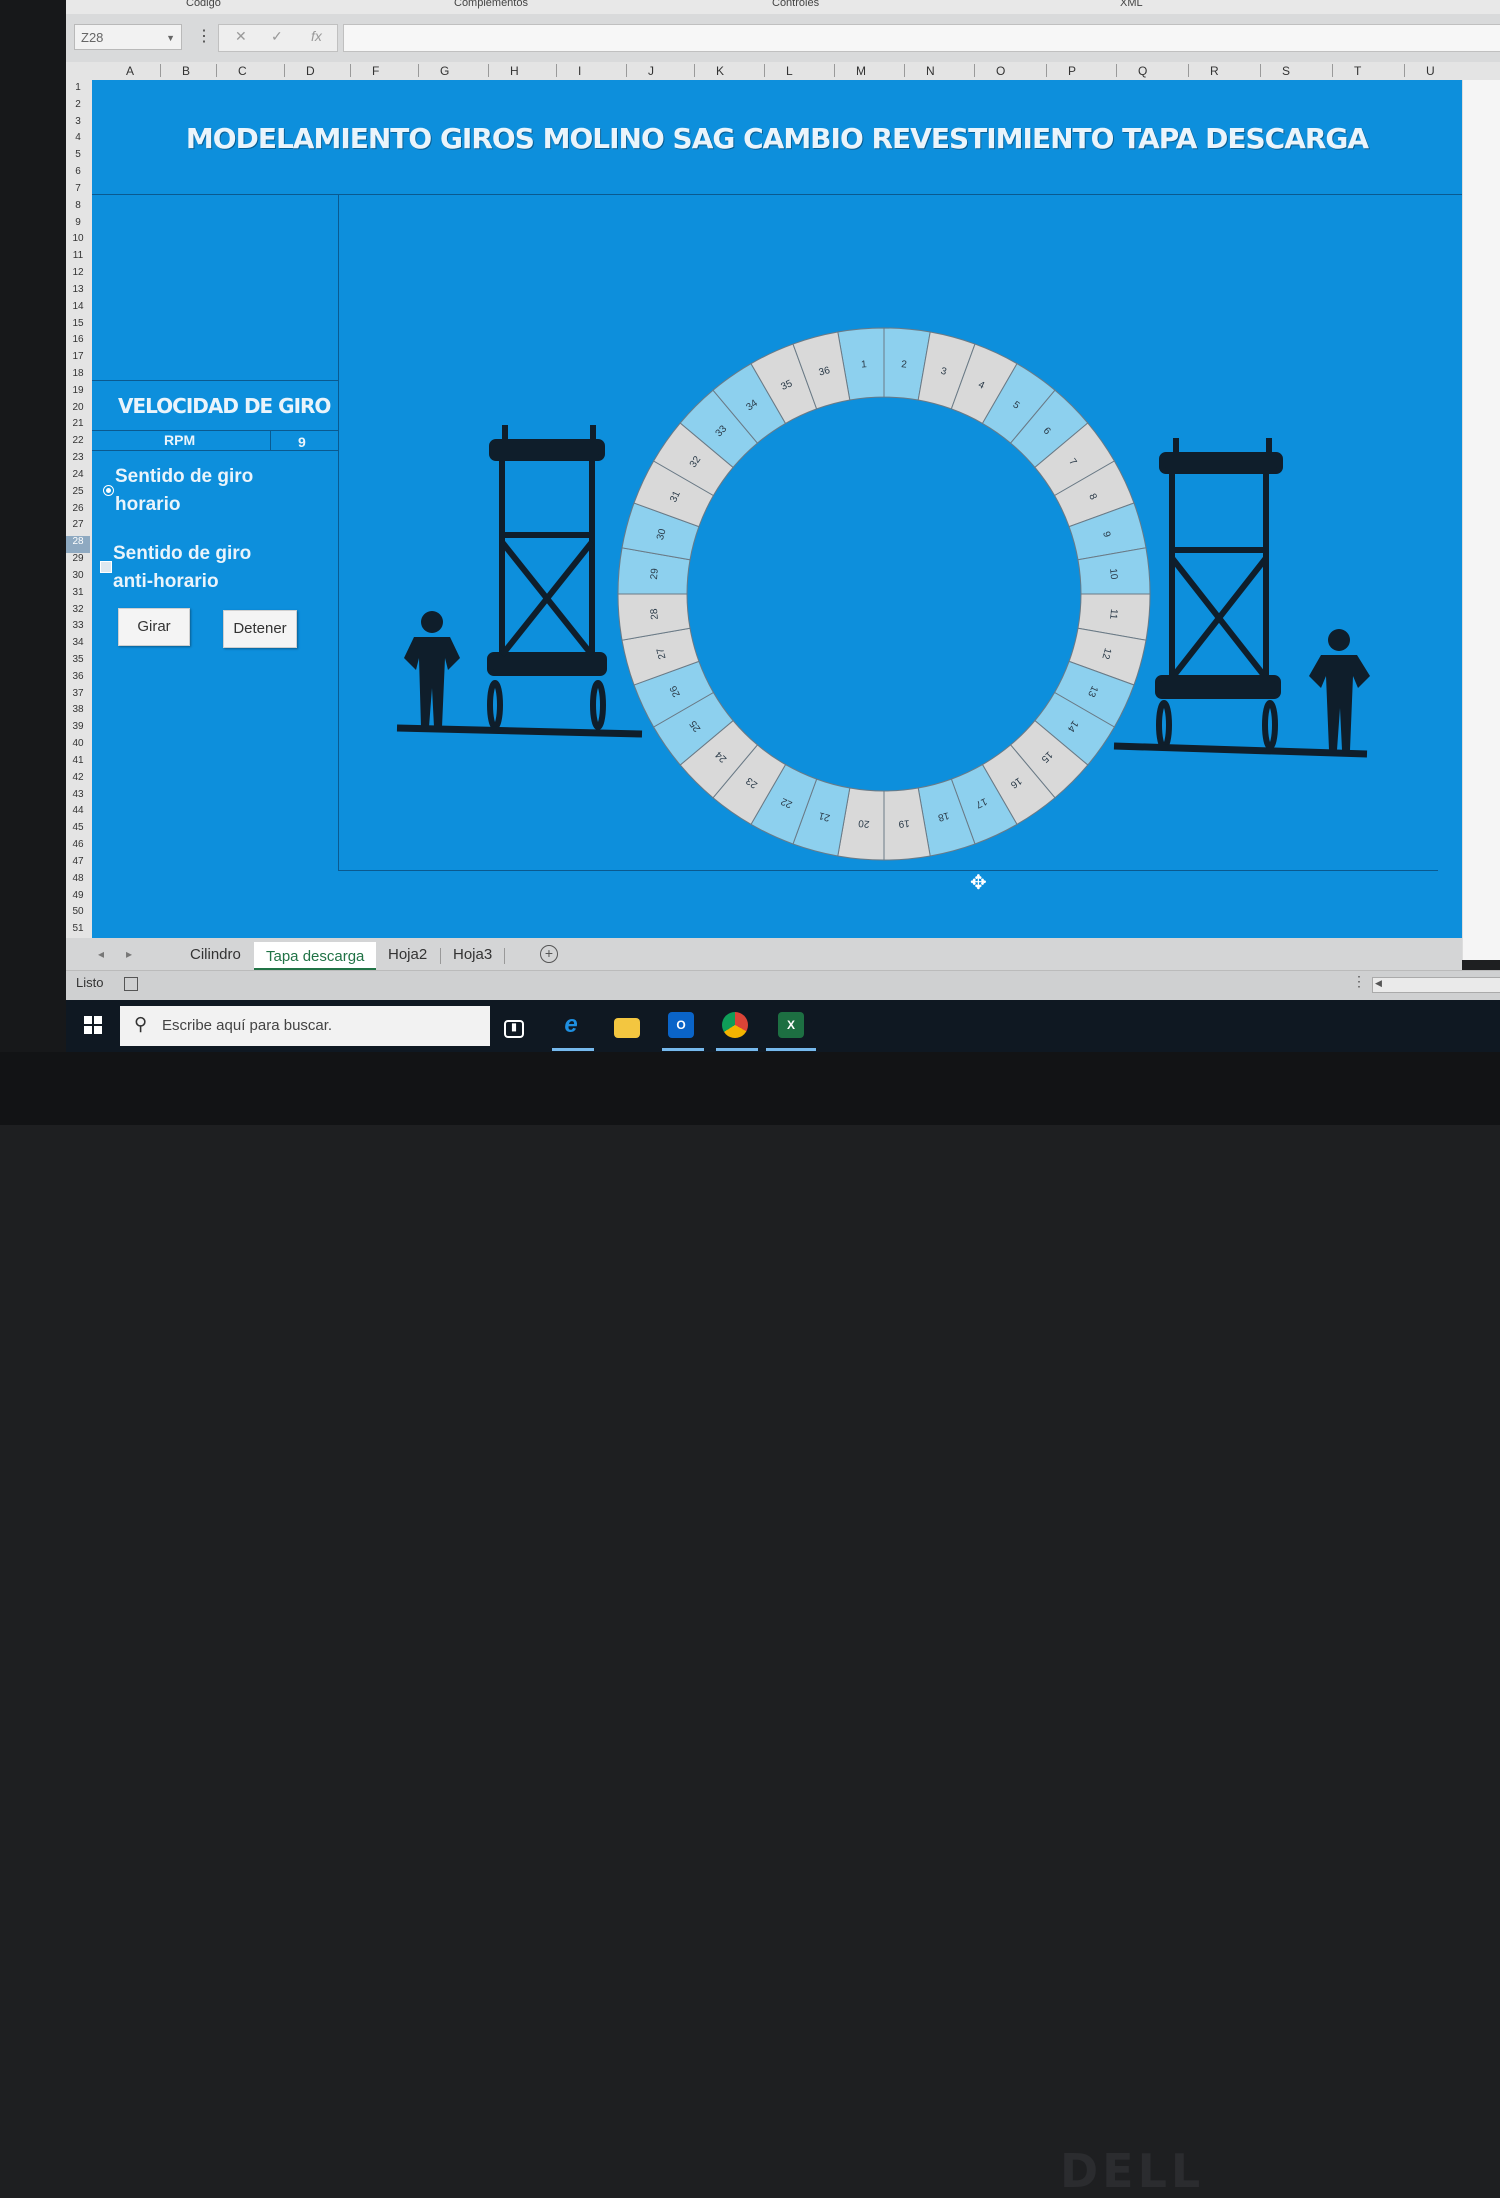 This screenshot has width=1500, height=2198. I want to click on column-header-d: D, so click(310, 71).